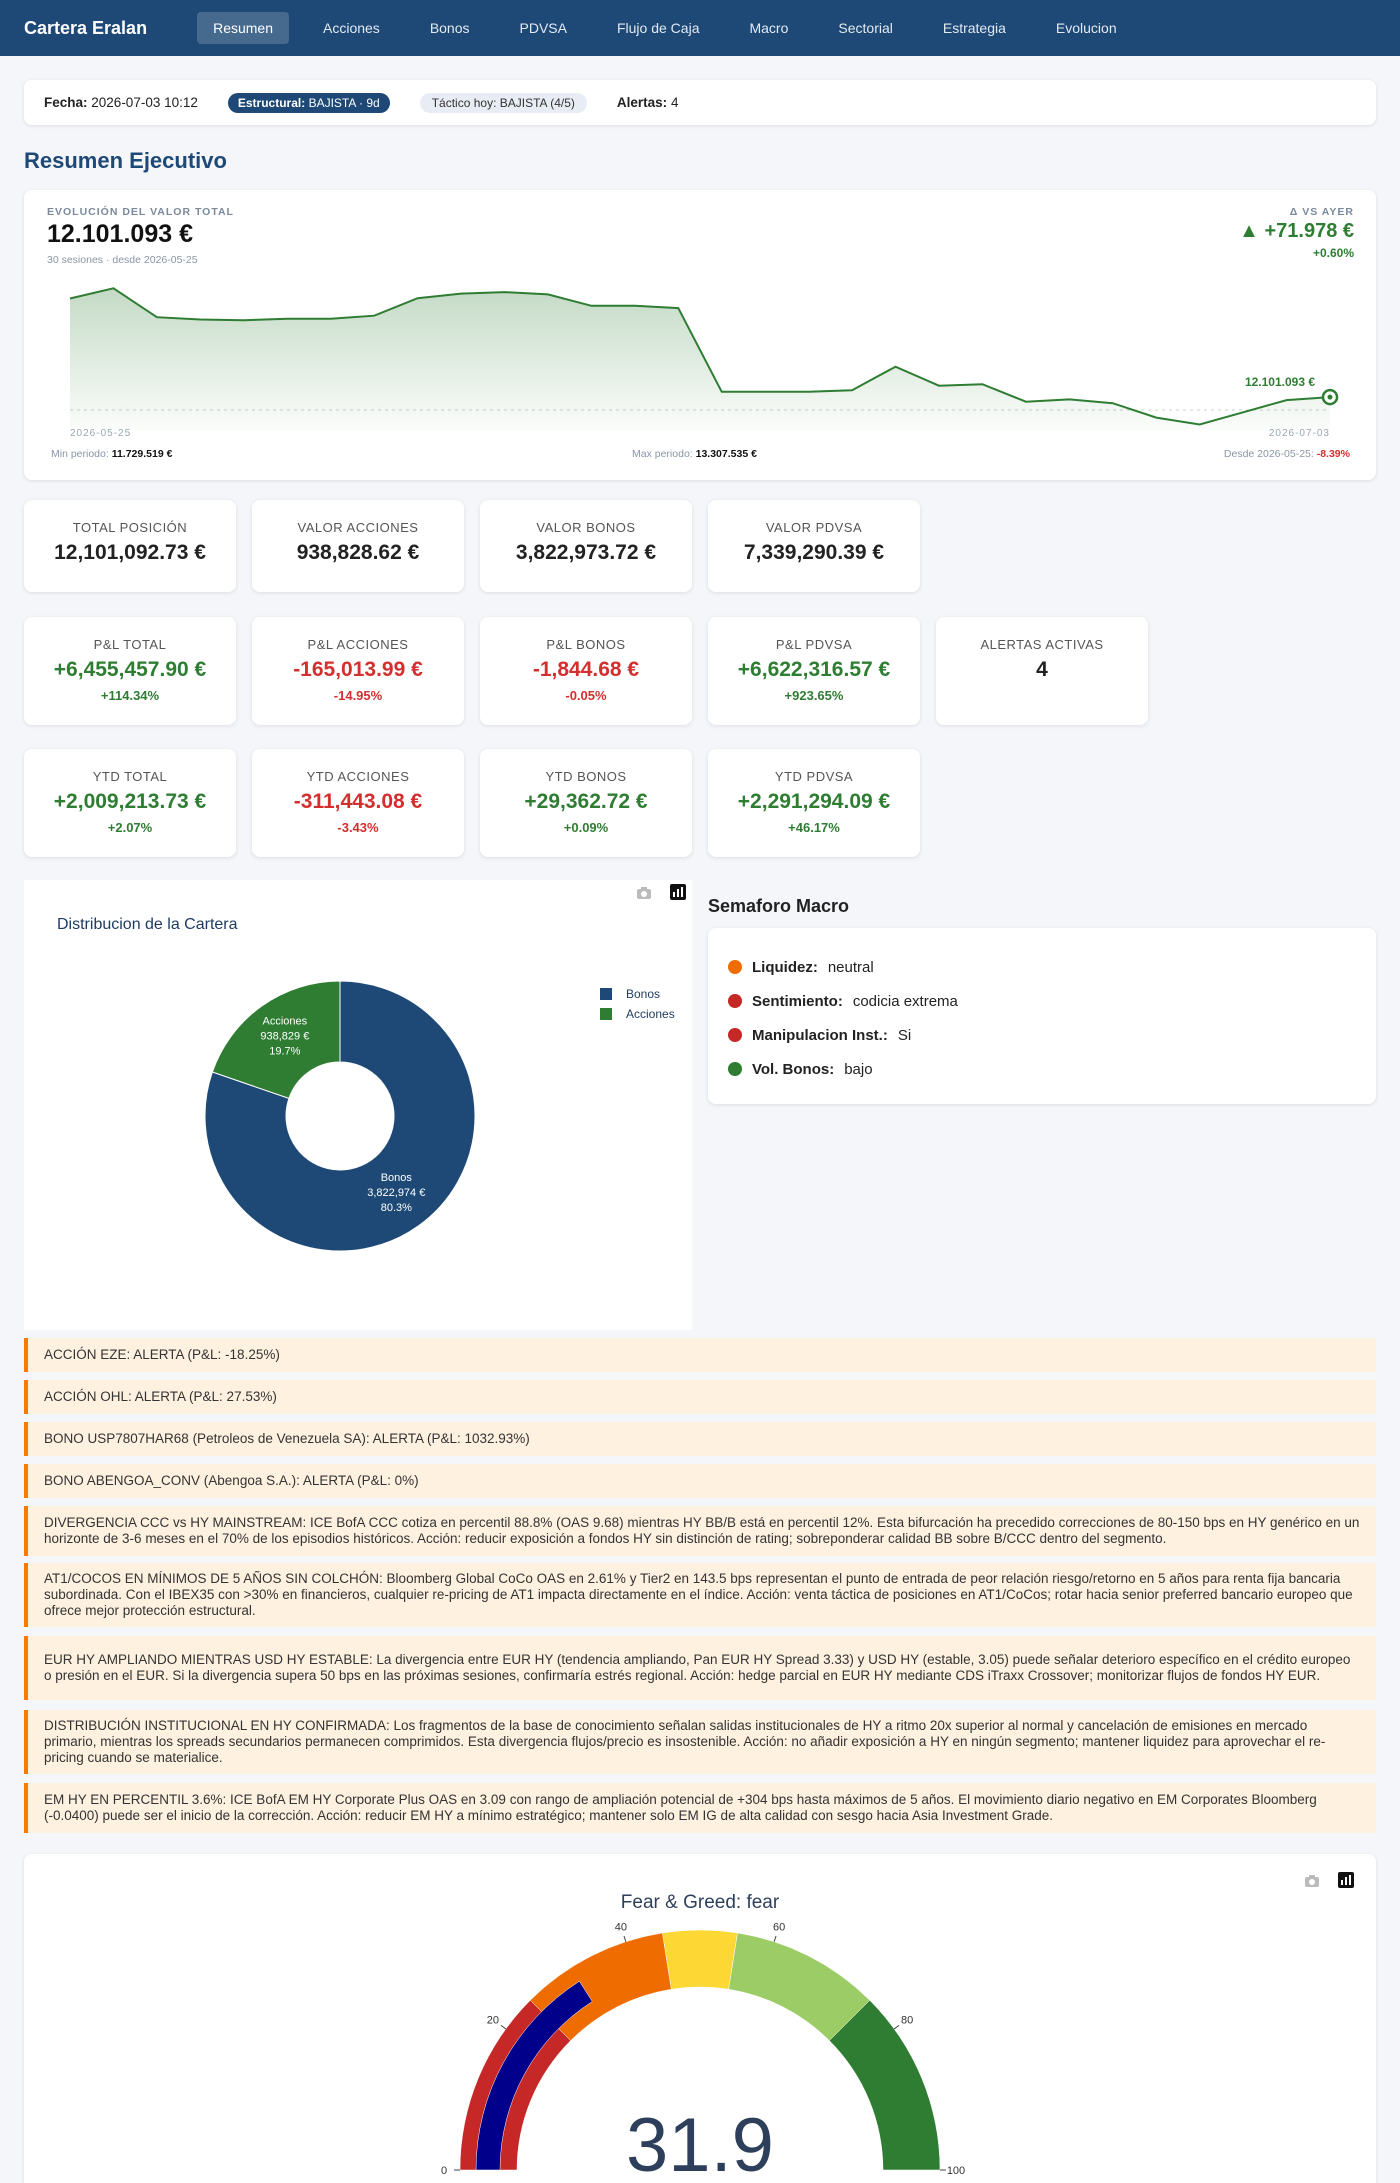  I want to click on semaforo-manipulacion: Manipulacion Inst.: Si, so click(1042, 1035).